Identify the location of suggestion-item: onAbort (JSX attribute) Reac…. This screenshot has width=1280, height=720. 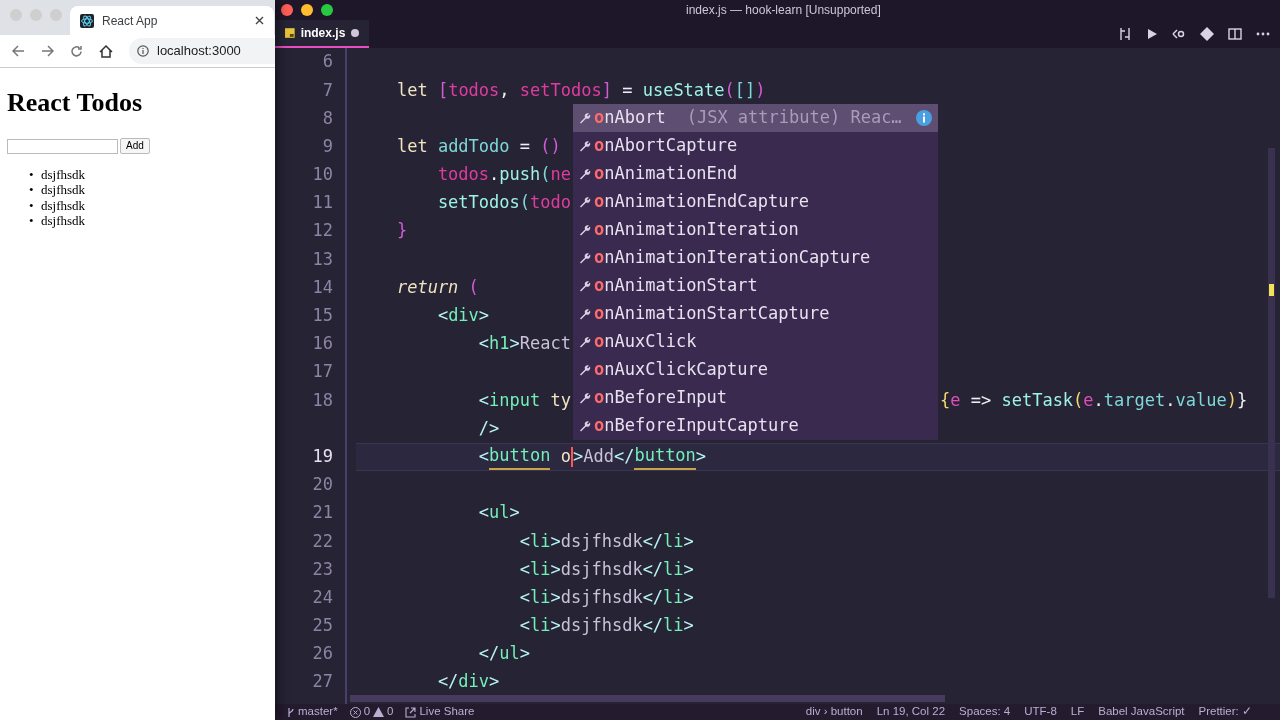
(755, 118).